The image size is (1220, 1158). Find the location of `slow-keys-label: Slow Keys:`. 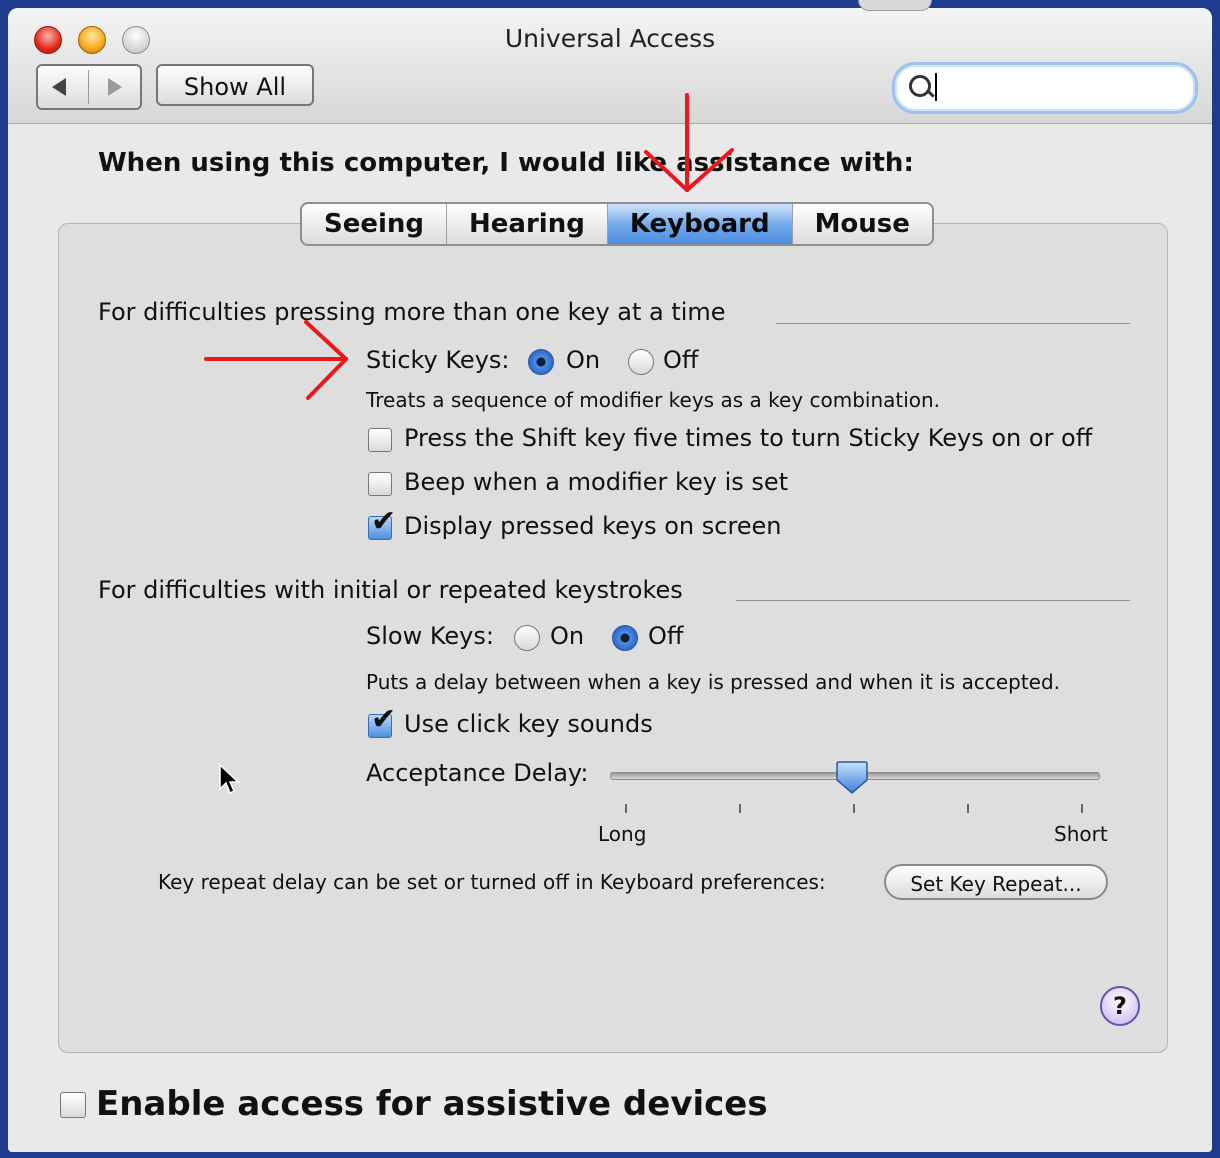

slow-keys-label: Slow Keys: is located at coordinates (430, 636).